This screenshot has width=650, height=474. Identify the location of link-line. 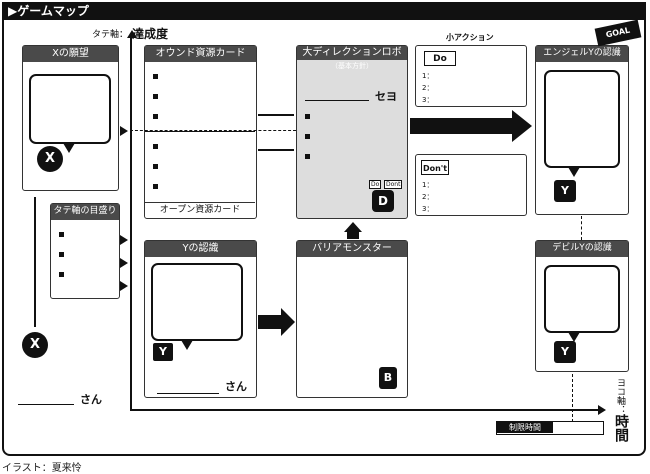
(35, 262).